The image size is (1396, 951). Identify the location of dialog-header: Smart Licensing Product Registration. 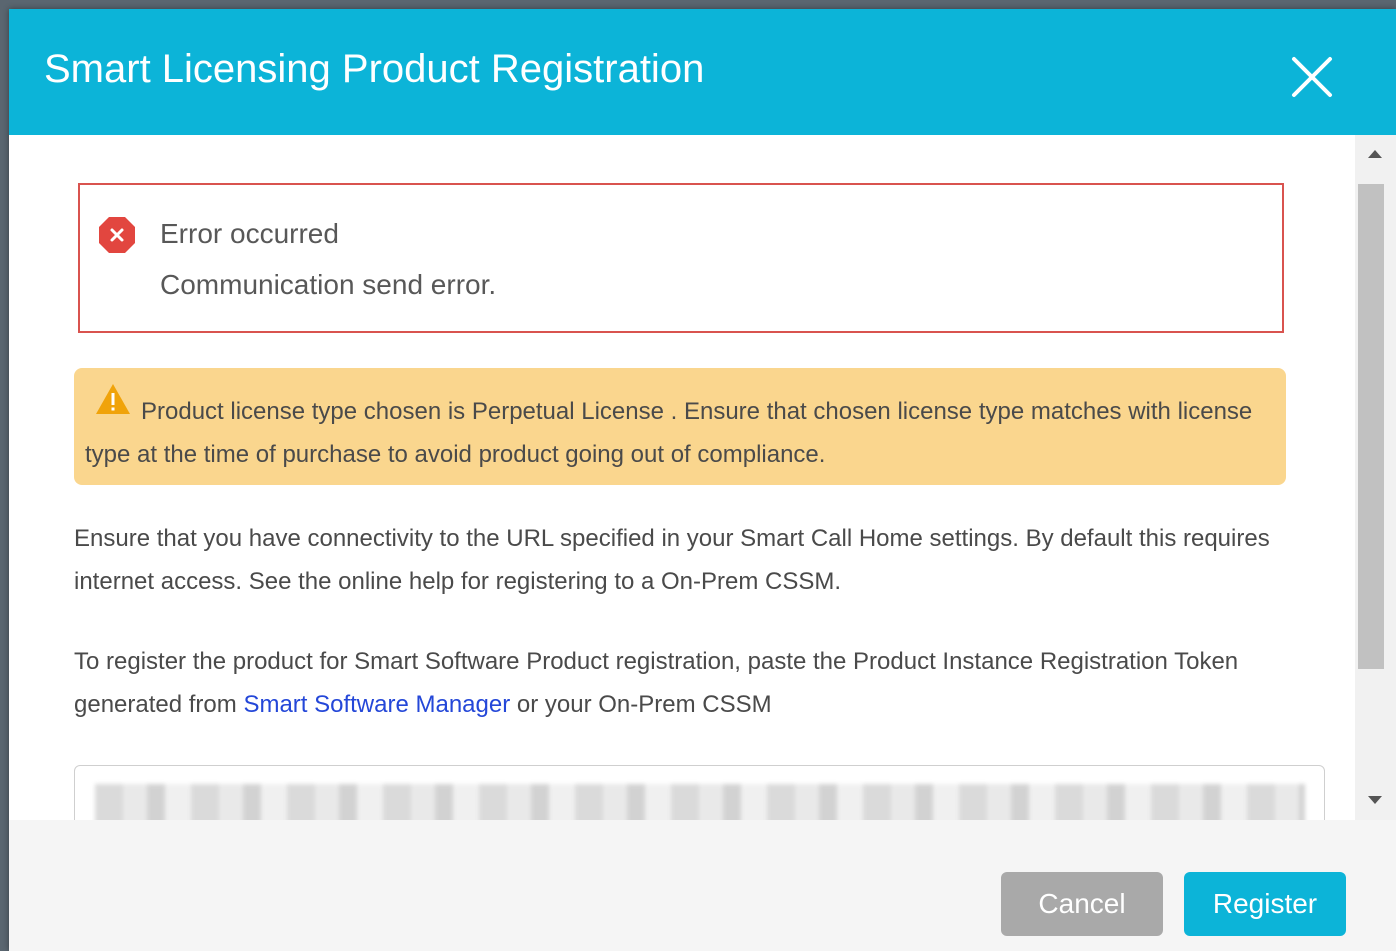
(702, 72).